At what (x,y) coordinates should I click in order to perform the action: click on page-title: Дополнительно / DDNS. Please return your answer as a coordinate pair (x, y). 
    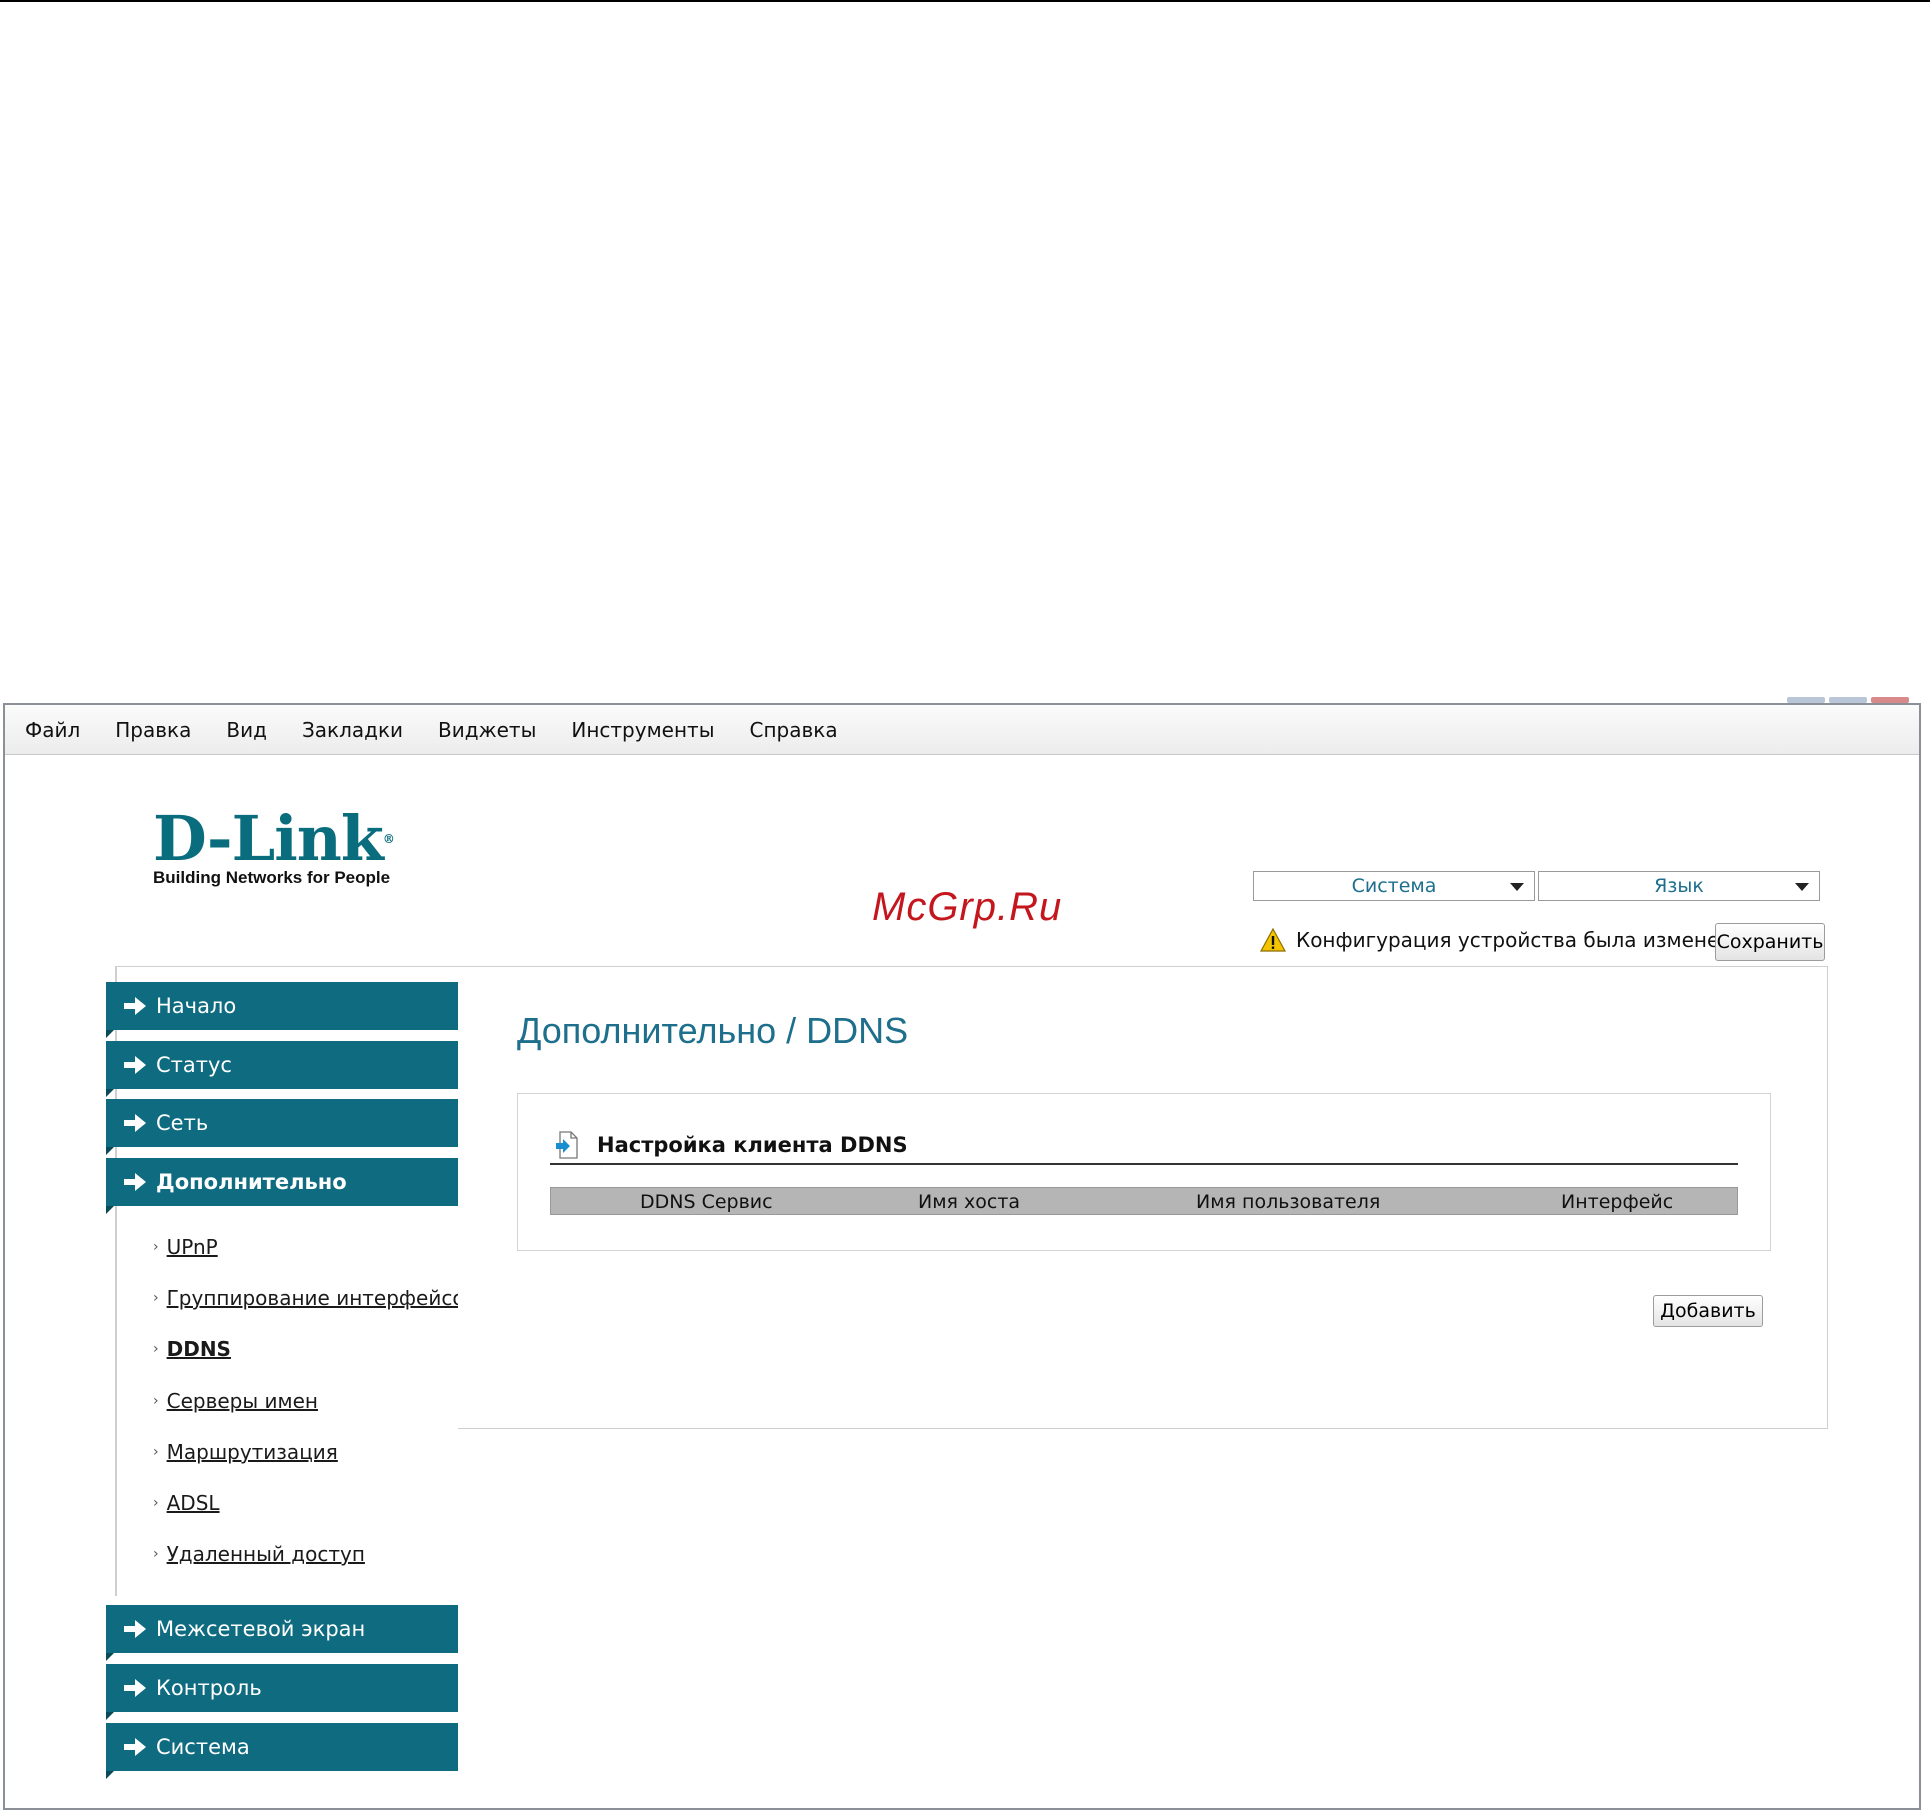
    Looking at the image, I should click on (713, 1030).